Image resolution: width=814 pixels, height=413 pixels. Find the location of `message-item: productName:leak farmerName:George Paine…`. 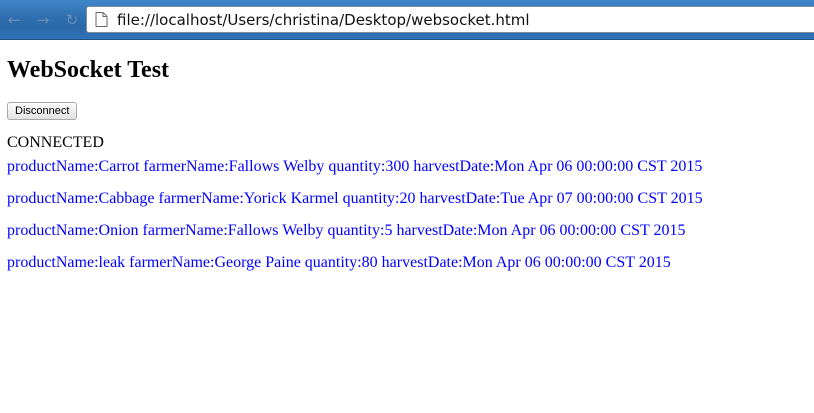

message-item: productName:leak farmerName:George Paine… is located at coordinates (339, 262).